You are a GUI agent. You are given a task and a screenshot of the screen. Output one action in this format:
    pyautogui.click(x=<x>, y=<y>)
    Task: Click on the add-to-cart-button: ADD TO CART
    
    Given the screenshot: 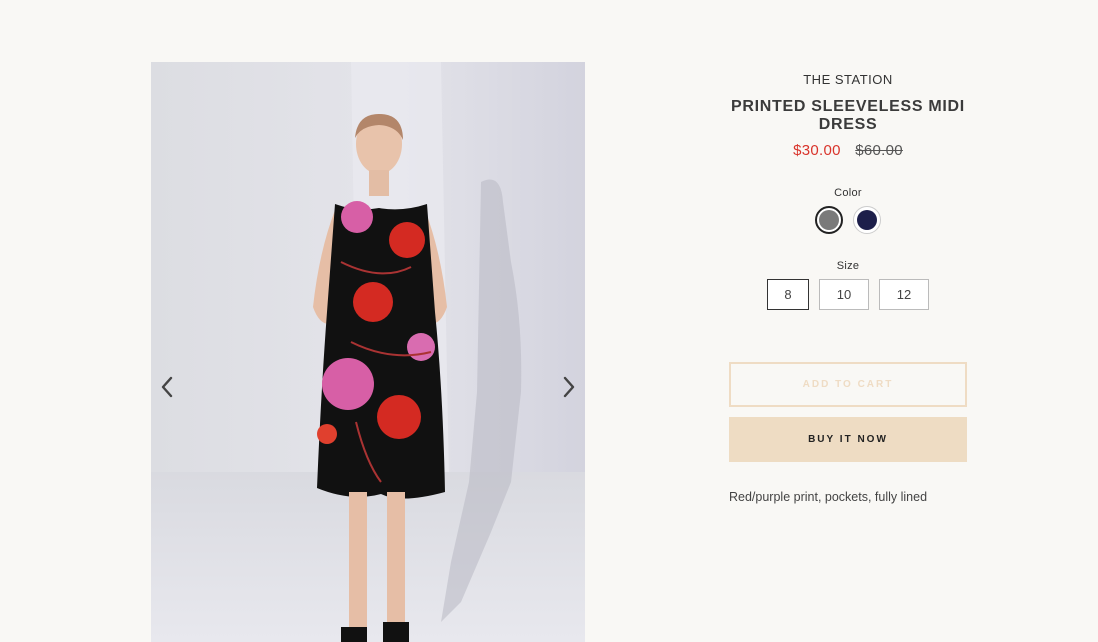 What is the action you would take?
    pyautogui.click(x=848, y=384)
    